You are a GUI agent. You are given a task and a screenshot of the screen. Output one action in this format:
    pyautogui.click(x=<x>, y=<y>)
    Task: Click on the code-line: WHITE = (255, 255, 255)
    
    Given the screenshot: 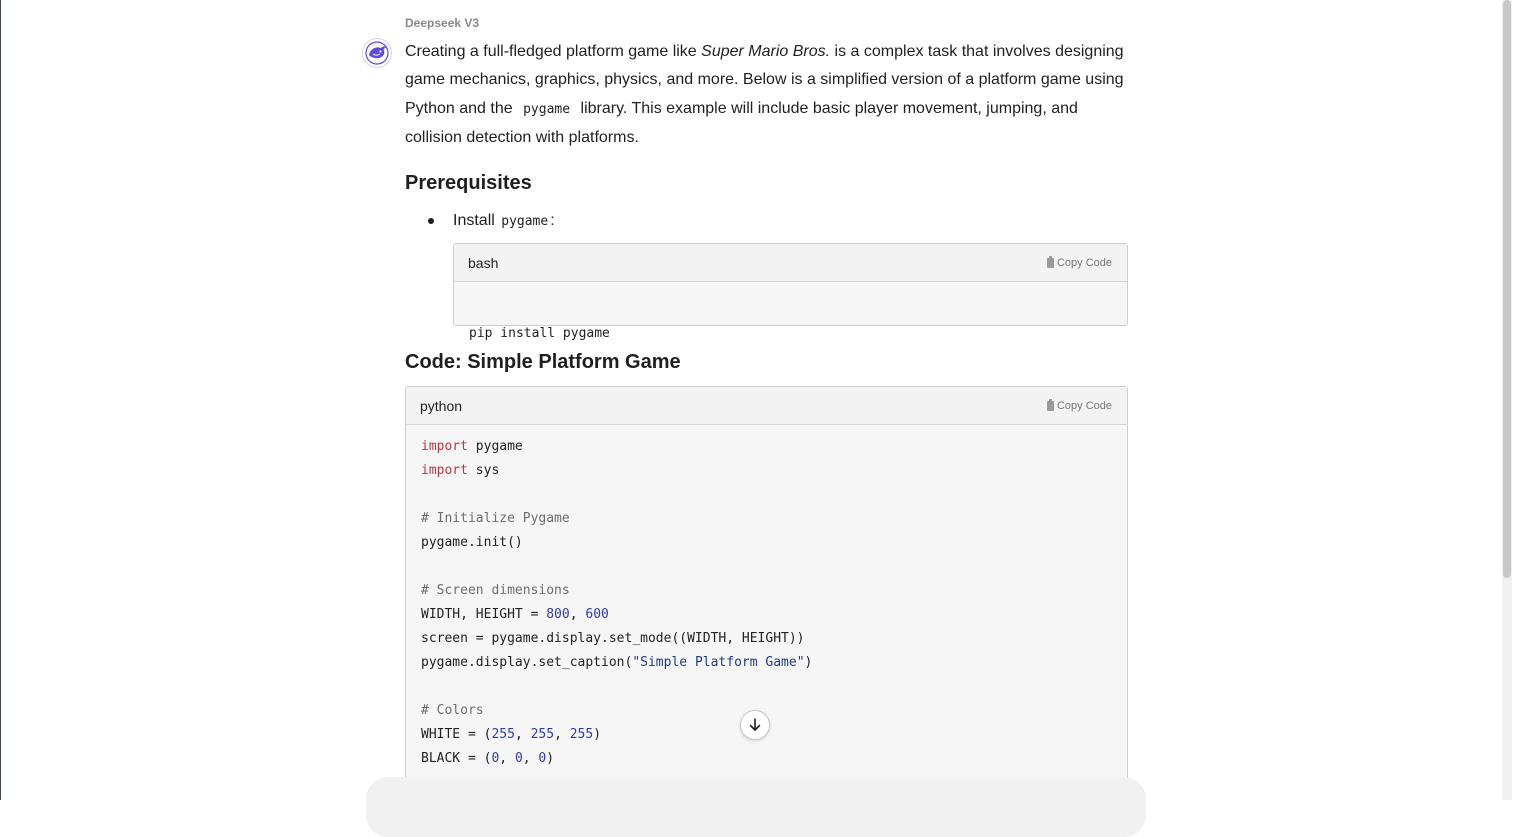 What is the action you would take?
    pyautogui.click(x=774, y=735)
    